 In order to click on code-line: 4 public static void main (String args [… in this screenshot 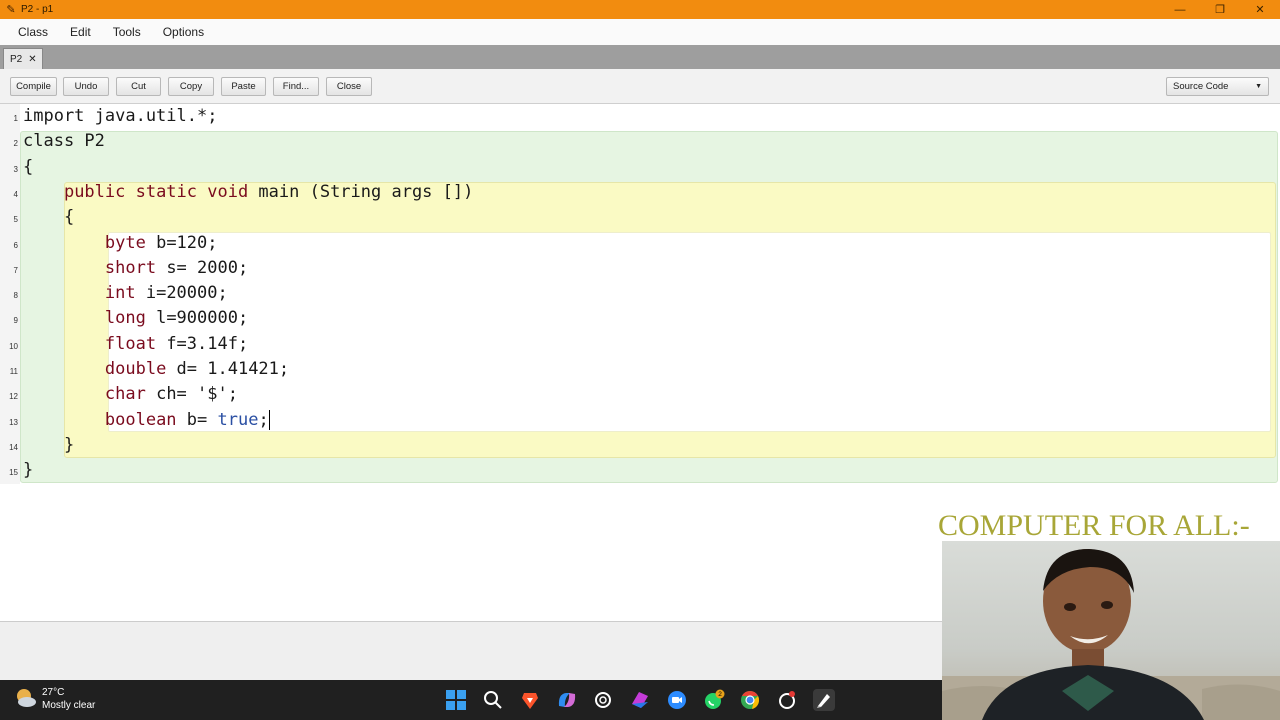, I will do `click(640, 193)`.